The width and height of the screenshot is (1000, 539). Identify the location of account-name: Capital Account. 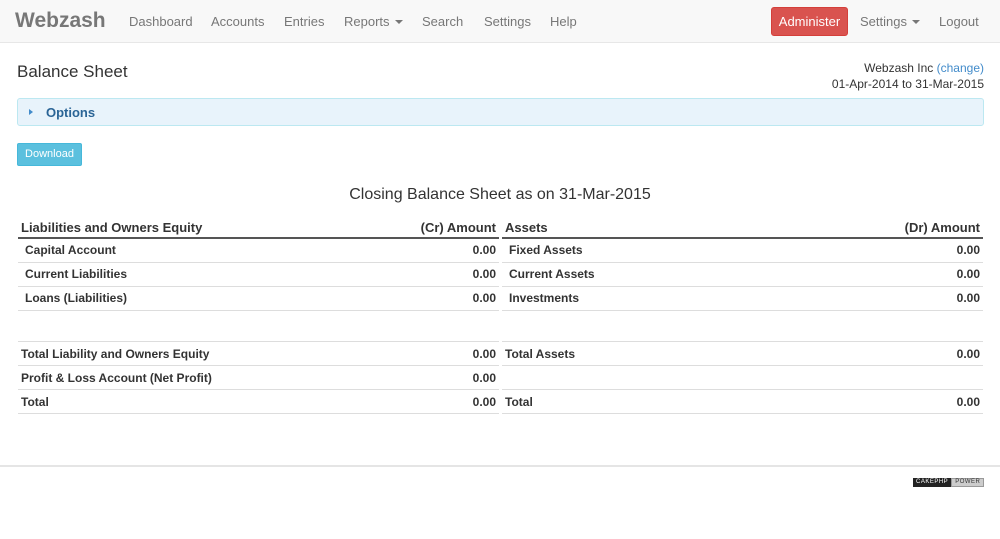
(186, 250).